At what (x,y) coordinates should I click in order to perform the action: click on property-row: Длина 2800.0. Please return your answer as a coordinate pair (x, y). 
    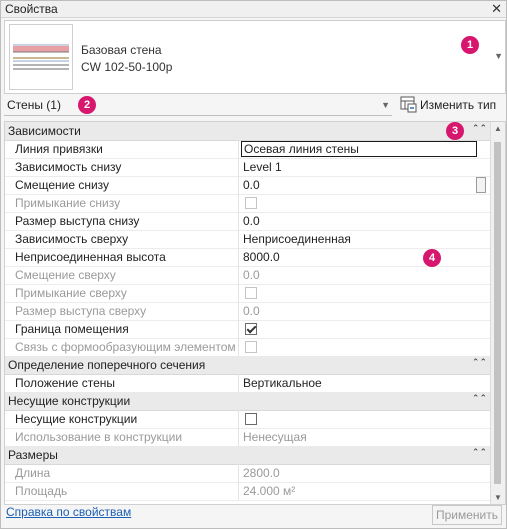
    Looking at the image, I should click on (248, 473).